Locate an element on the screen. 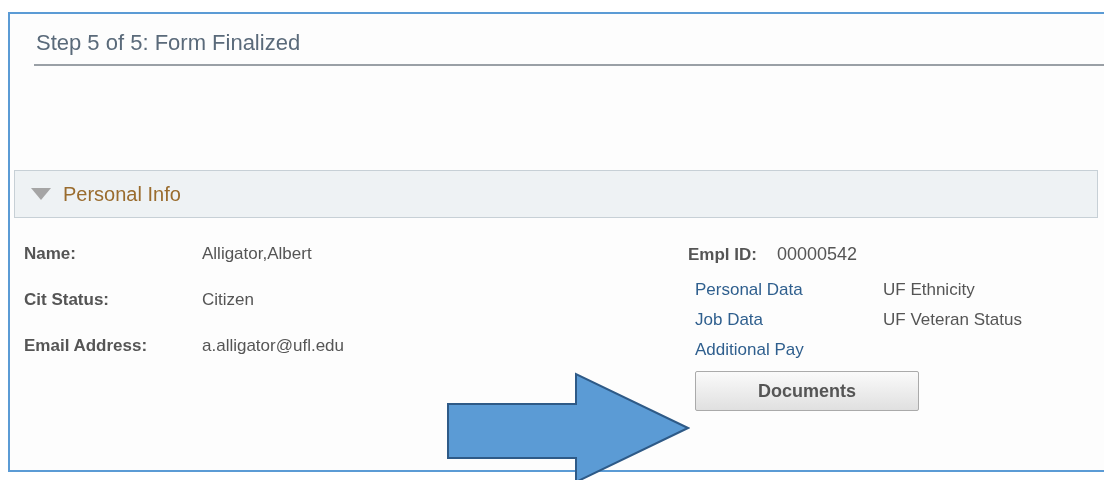 The width and height of the screenshot is (1104, 480). section-title: Personal Info is located at coordinates (122, 194).